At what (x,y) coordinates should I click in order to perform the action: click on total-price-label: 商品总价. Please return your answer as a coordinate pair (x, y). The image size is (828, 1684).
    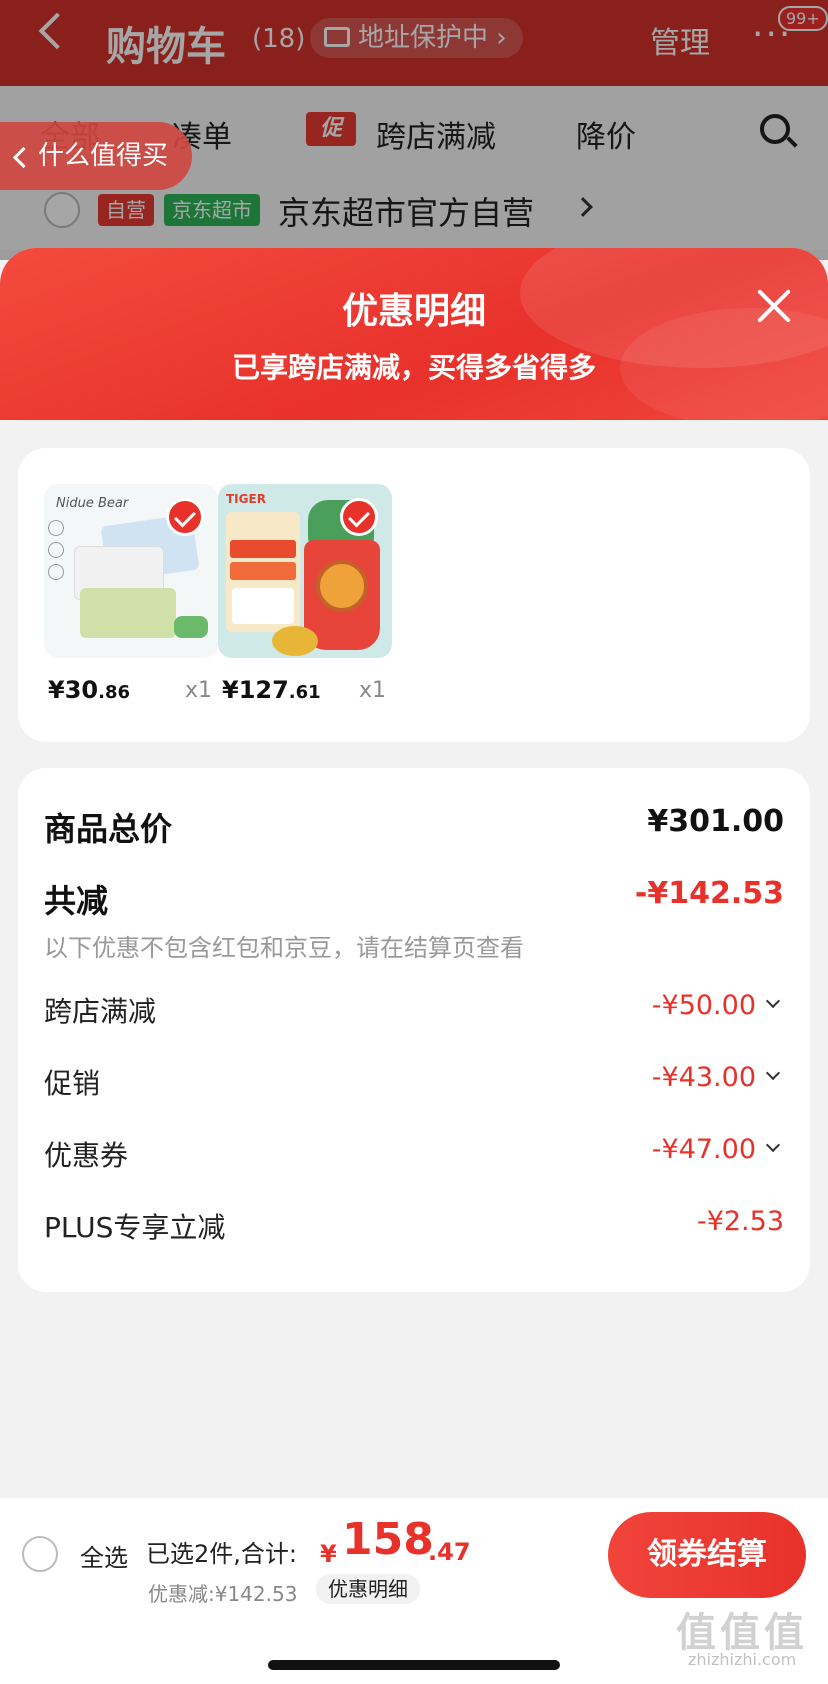
    Looking at the image, I should click on (108, 829).